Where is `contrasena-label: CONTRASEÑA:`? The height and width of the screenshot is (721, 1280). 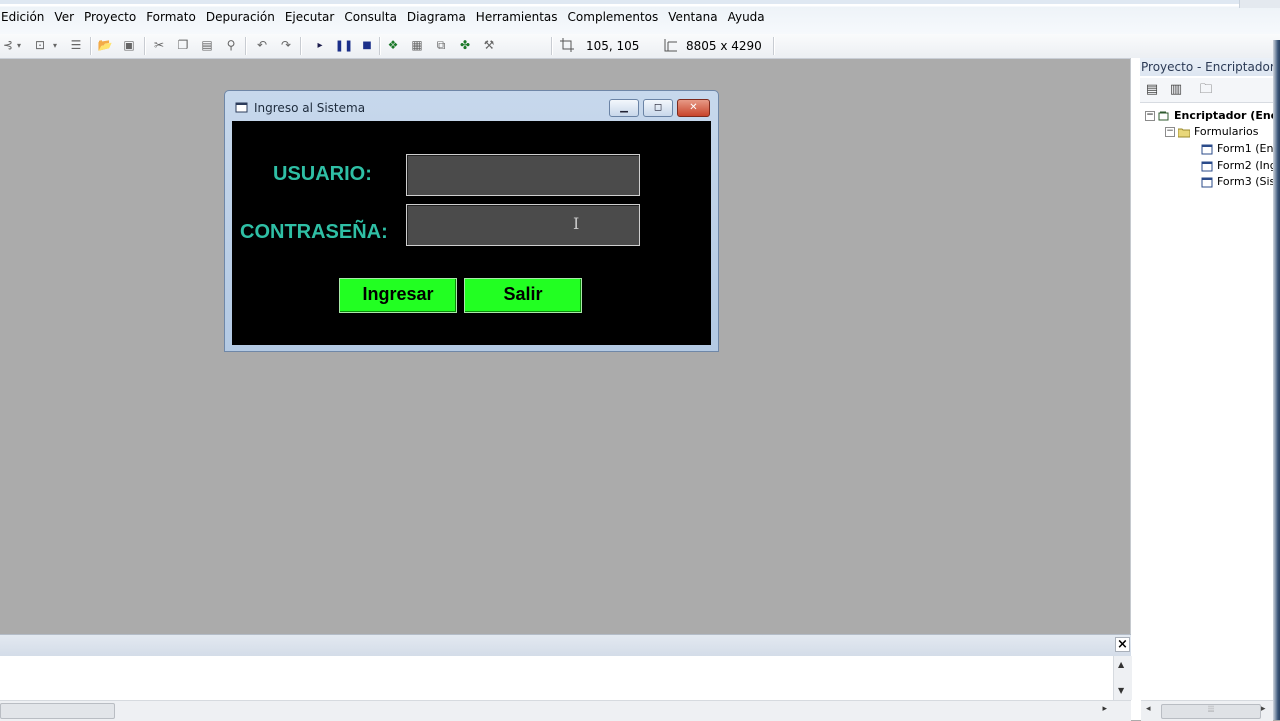 contrasena-label: CONTRASEÑA: is located at coordinates (314, 232).